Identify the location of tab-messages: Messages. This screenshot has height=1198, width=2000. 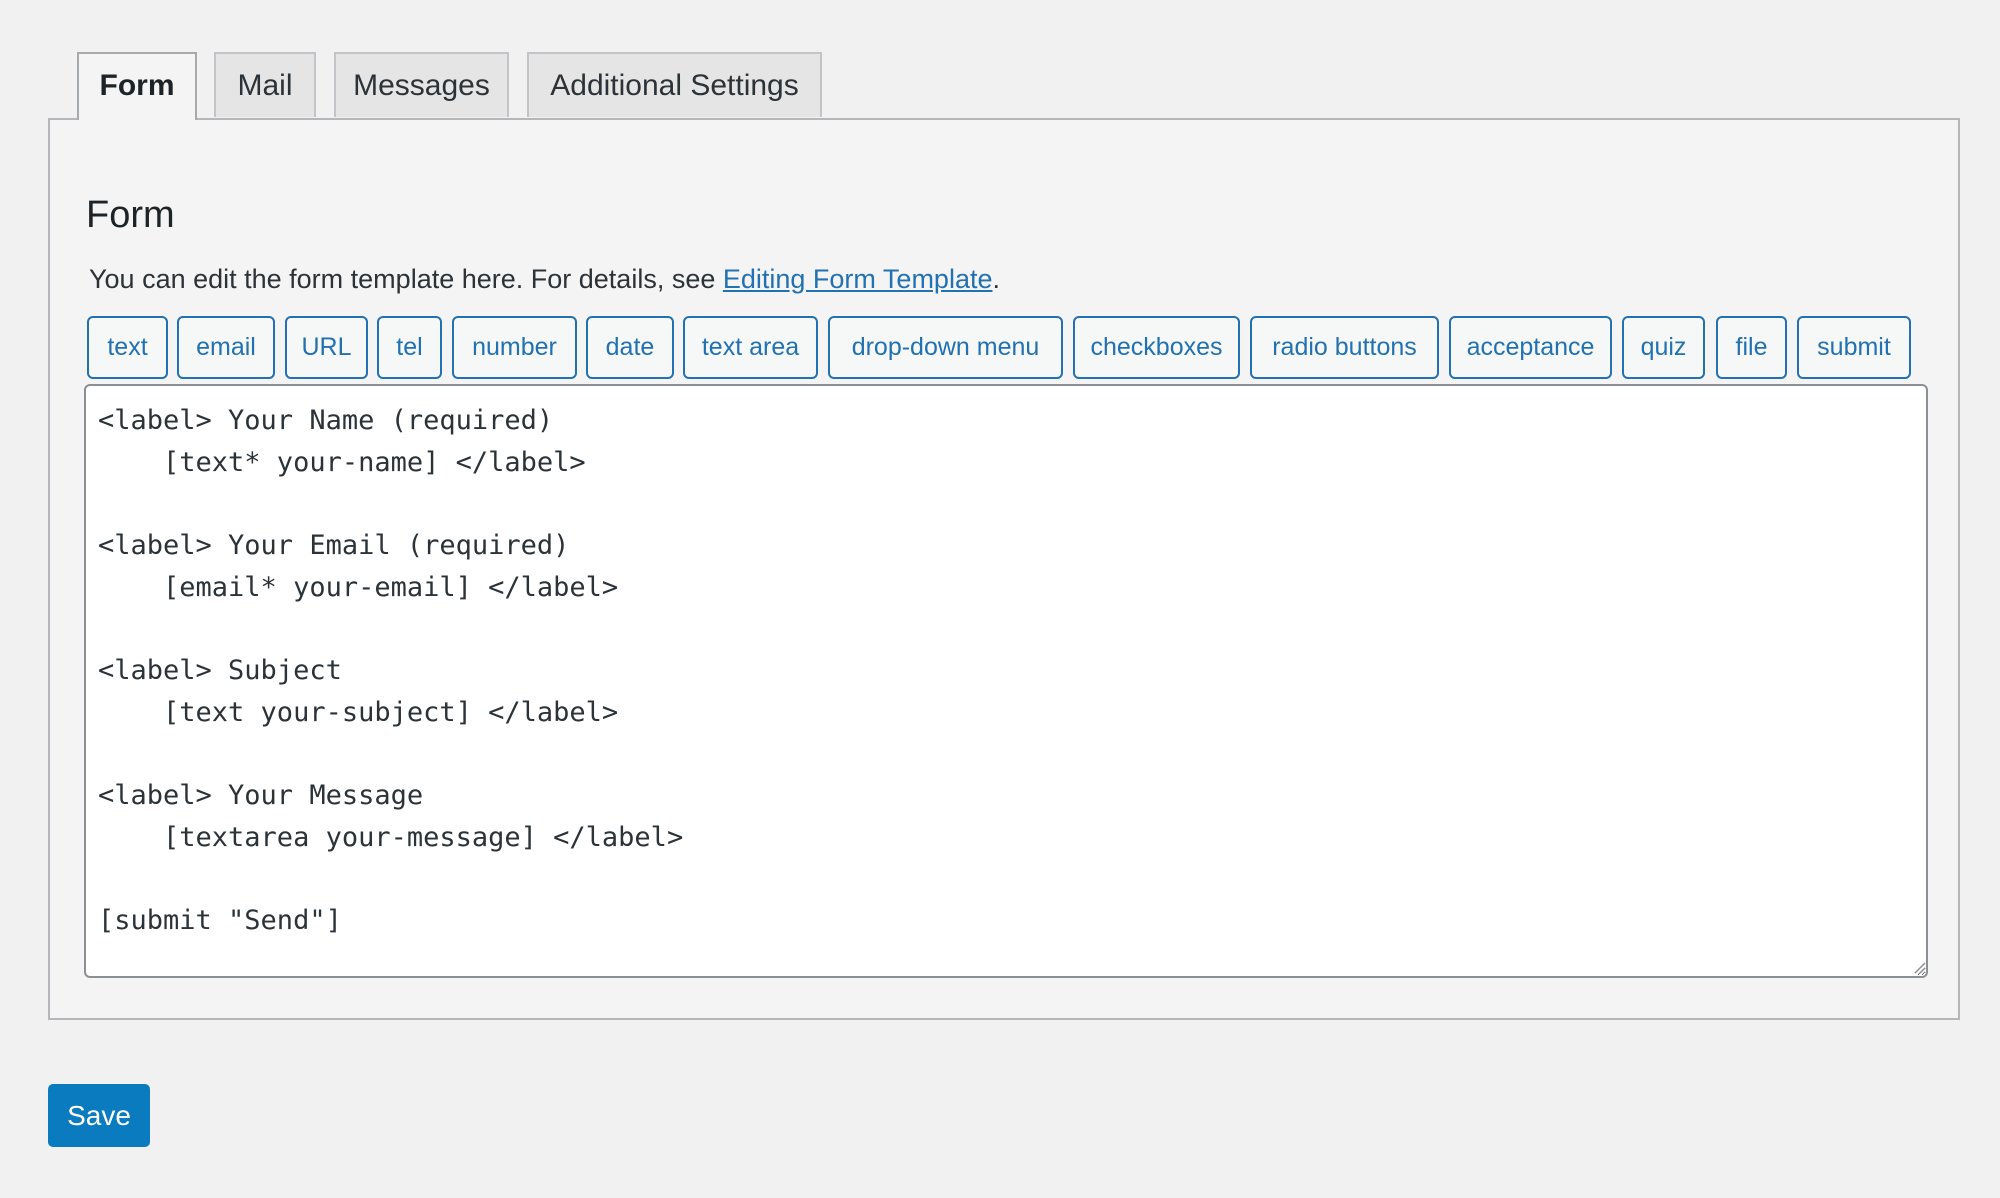
(421, 84).